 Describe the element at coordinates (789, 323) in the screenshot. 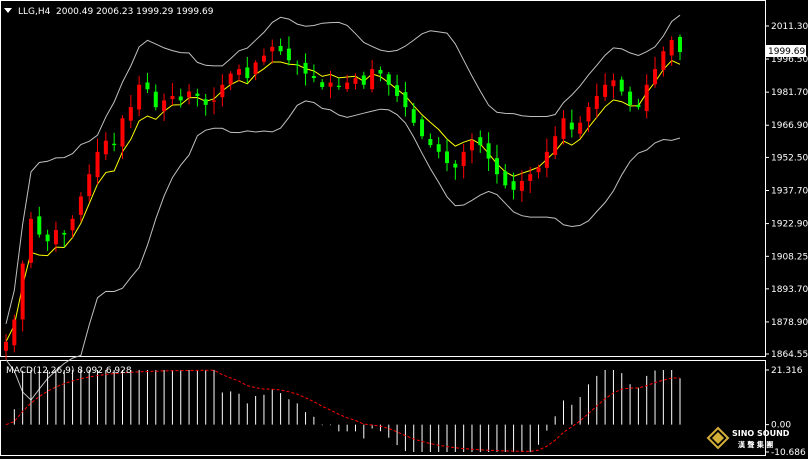

I see `price-tick-label: 1878.90` at that location.